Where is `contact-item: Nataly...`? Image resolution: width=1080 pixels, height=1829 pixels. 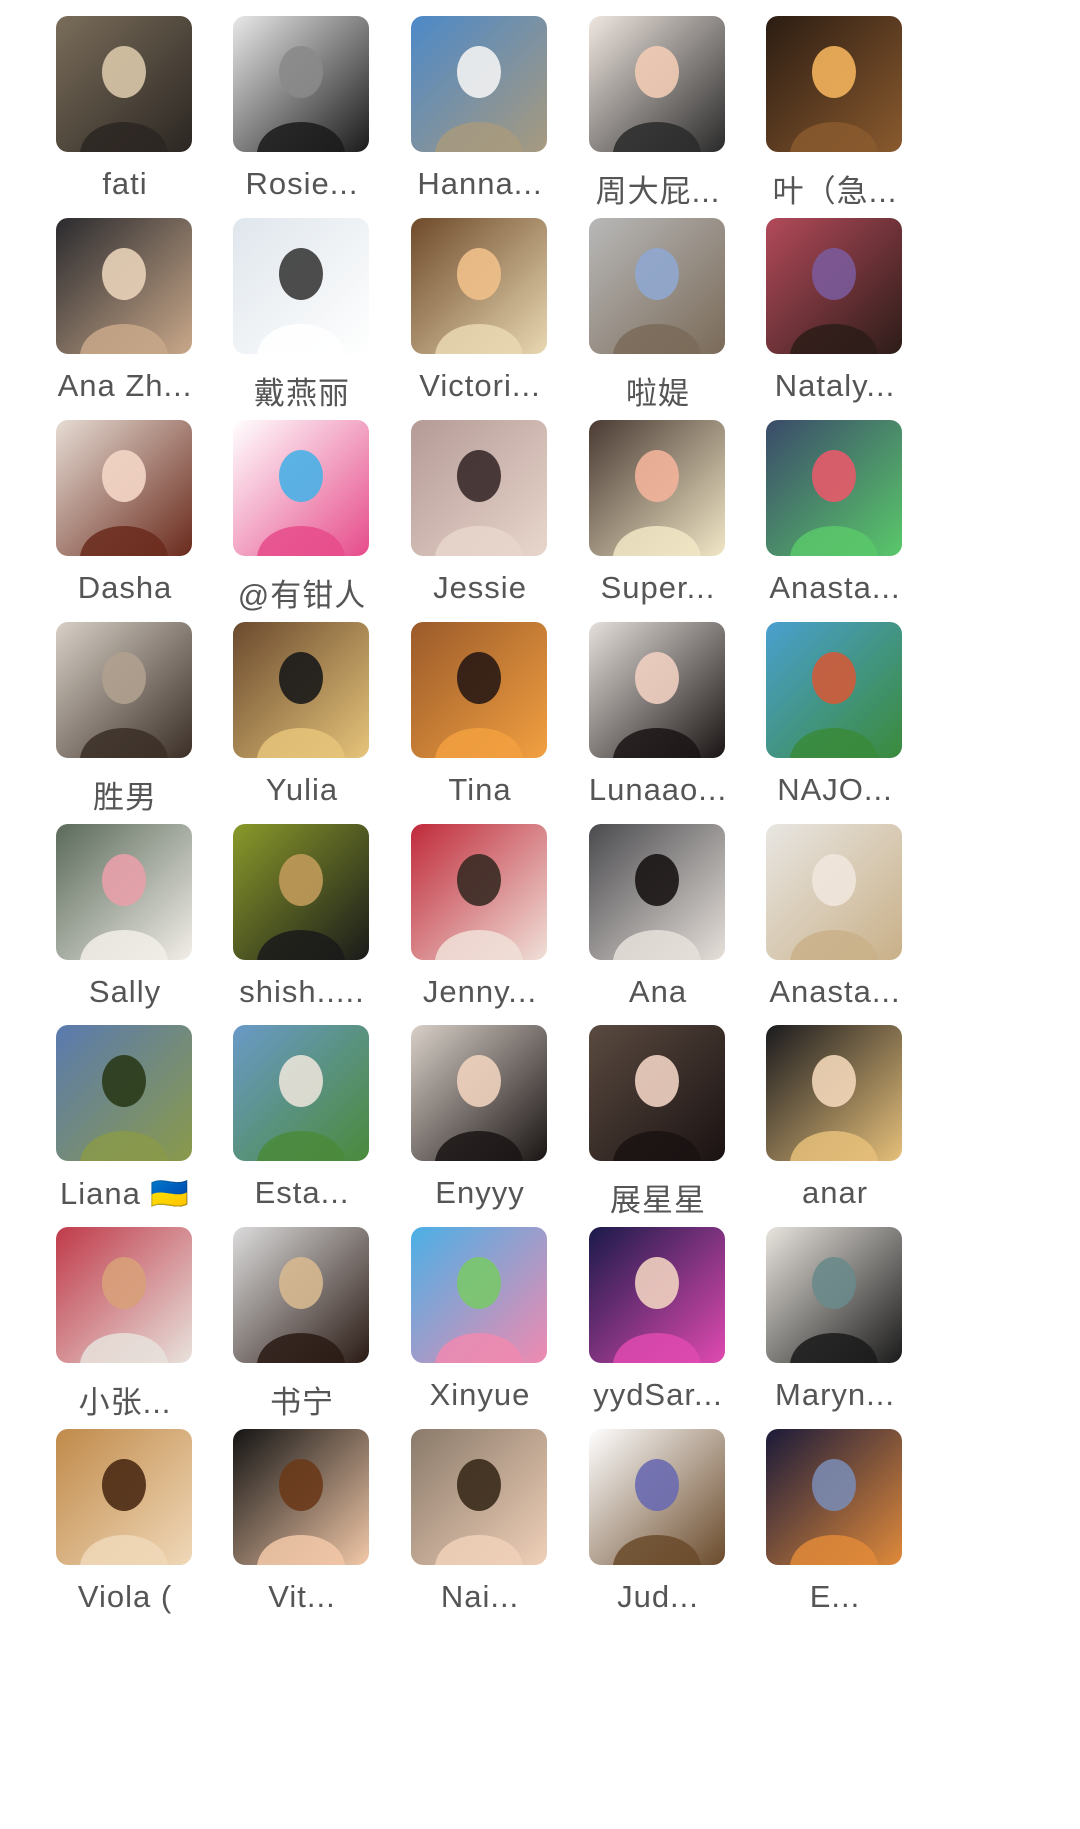
contact-item: Nataly... is located at coordinates (835, 323).